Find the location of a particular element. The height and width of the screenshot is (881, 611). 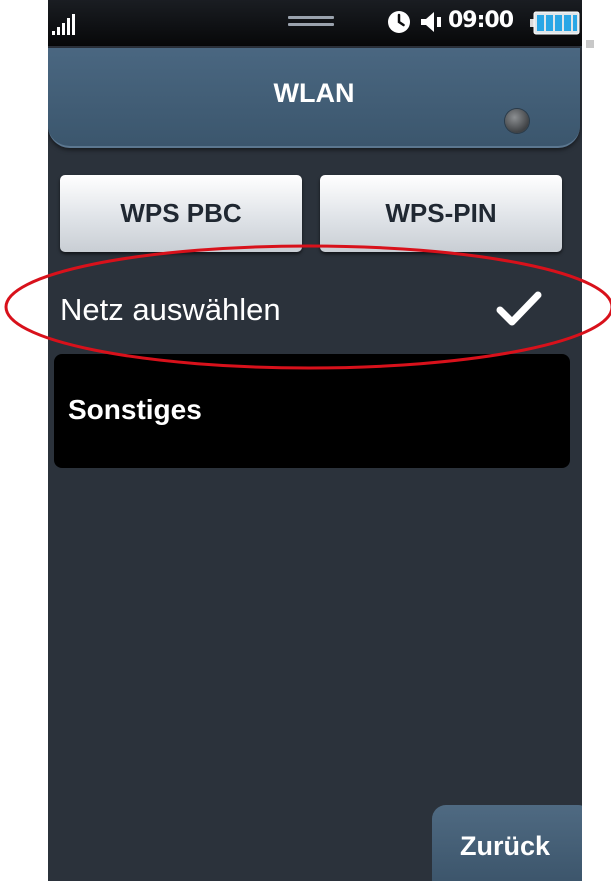

decorative-mark is located at coordinates (590, 44).